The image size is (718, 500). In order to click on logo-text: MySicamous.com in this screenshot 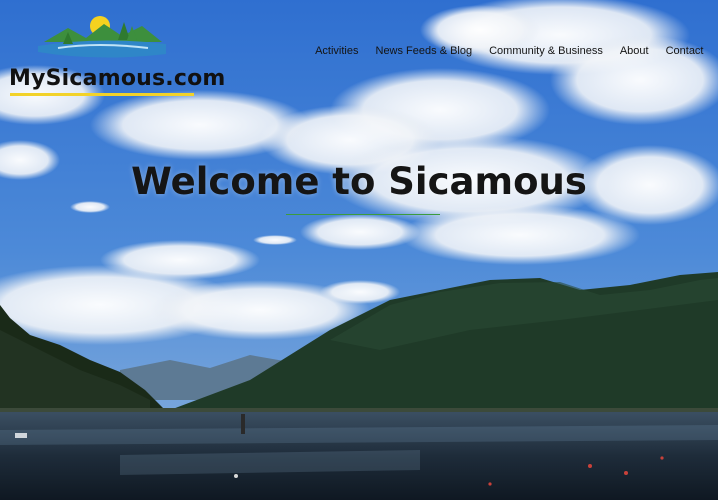, I will do `click(117, 78)`.